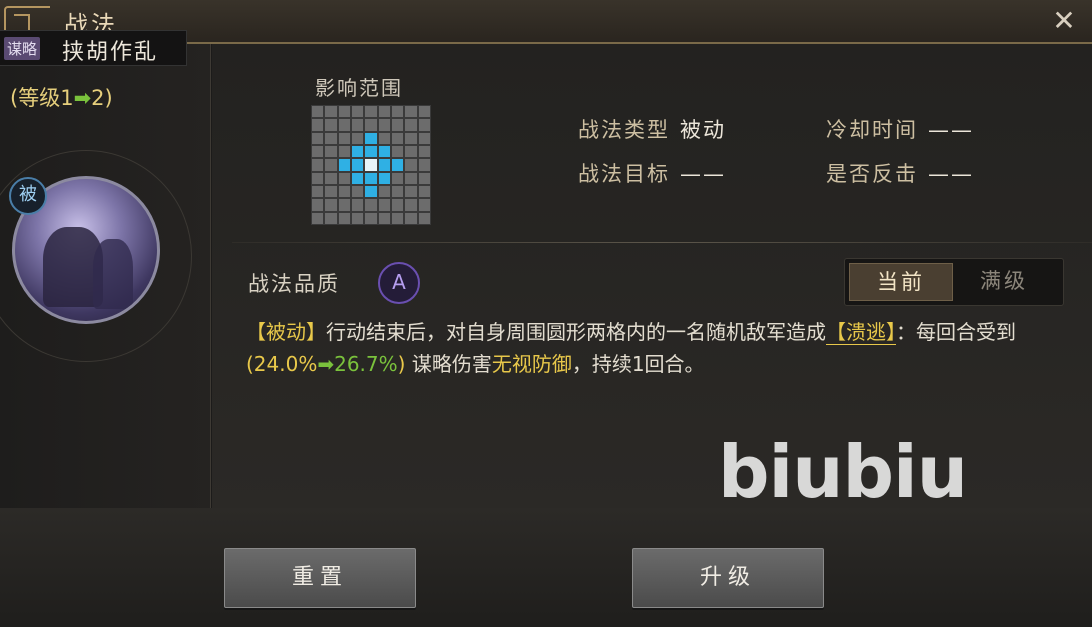  Describe the element at coordinates (451, 364) in the screenshot. I see `desc-text-3: 谋略伤害` at that location.